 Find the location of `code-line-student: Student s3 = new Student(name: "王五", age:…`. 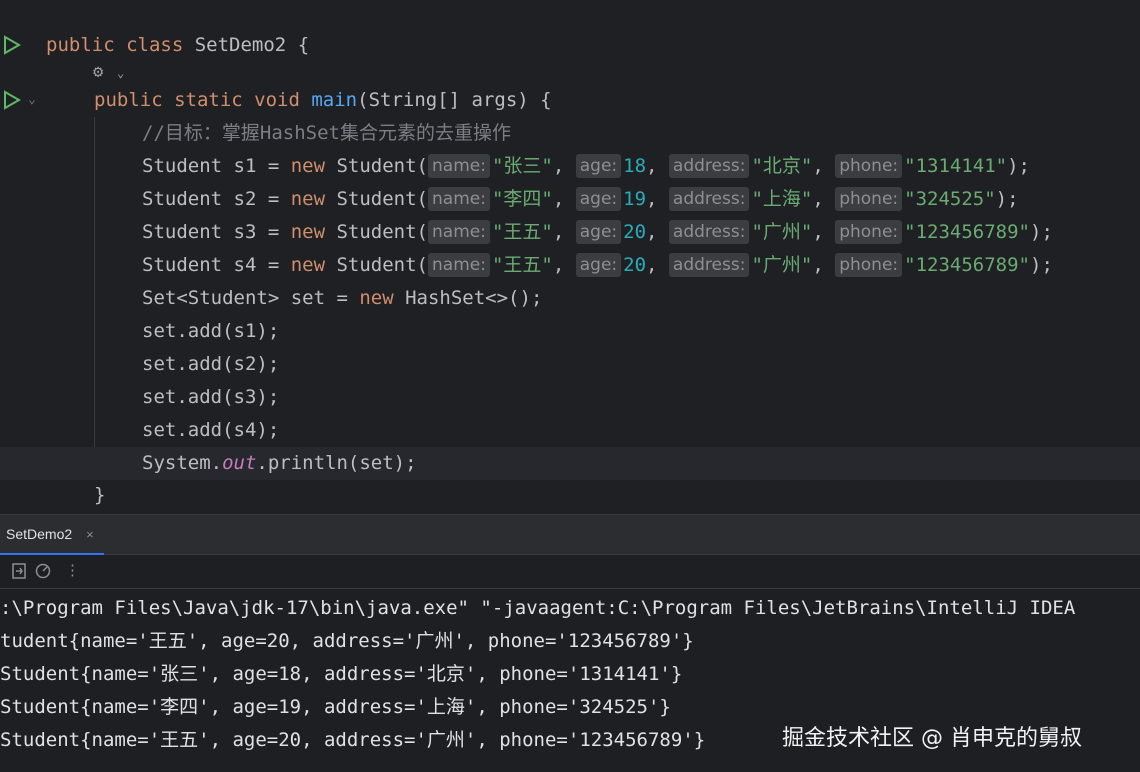

code-line-student: Student s3 = new Student(name: "王五", age:… is located at coordinates (570, 232).